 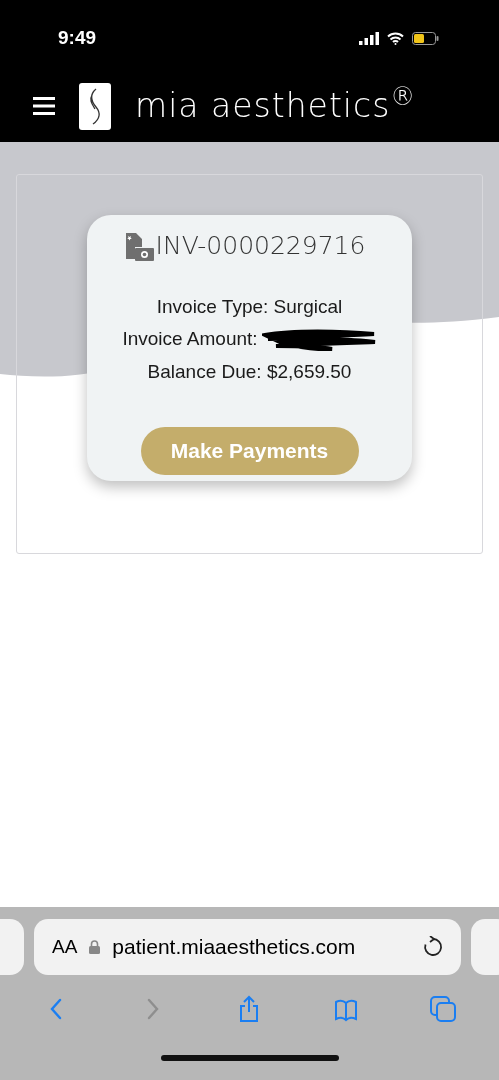 I want to click on invoice-detail: Invoice Amount:, so click(x=190, y=339).